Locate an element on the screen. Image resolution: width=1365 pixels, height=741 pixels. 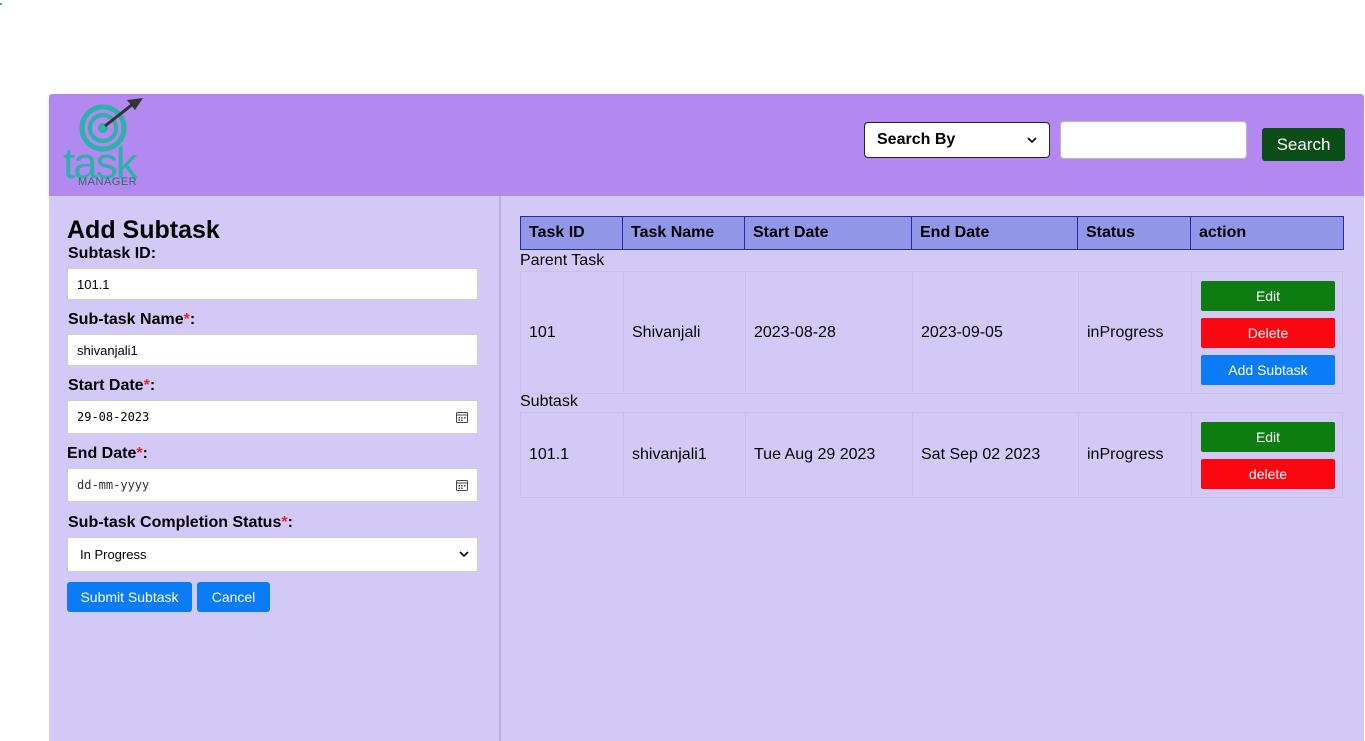
status-label-text: Sub-task Completion Status is located at coordinates (175, 522).